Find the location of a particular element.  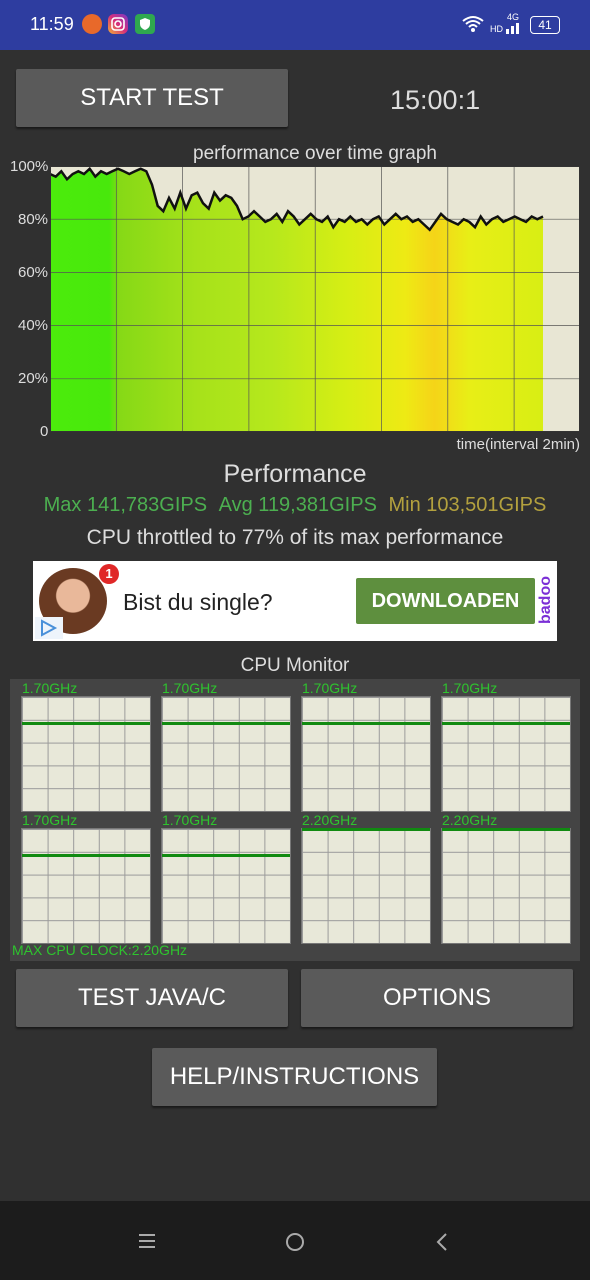

signal-icon is located at coordinates (512, 28).